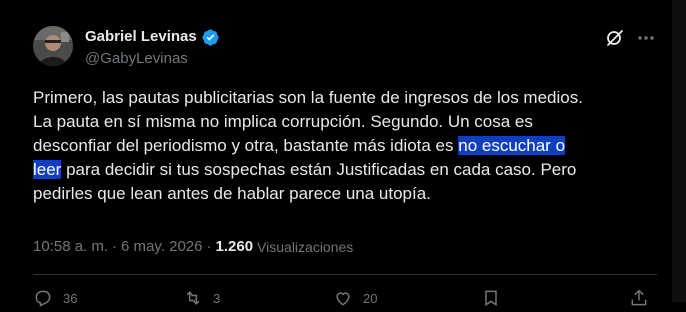 The image size is (686, 312). I want to click on action-bar: 36 3 20, so click(345, 300).